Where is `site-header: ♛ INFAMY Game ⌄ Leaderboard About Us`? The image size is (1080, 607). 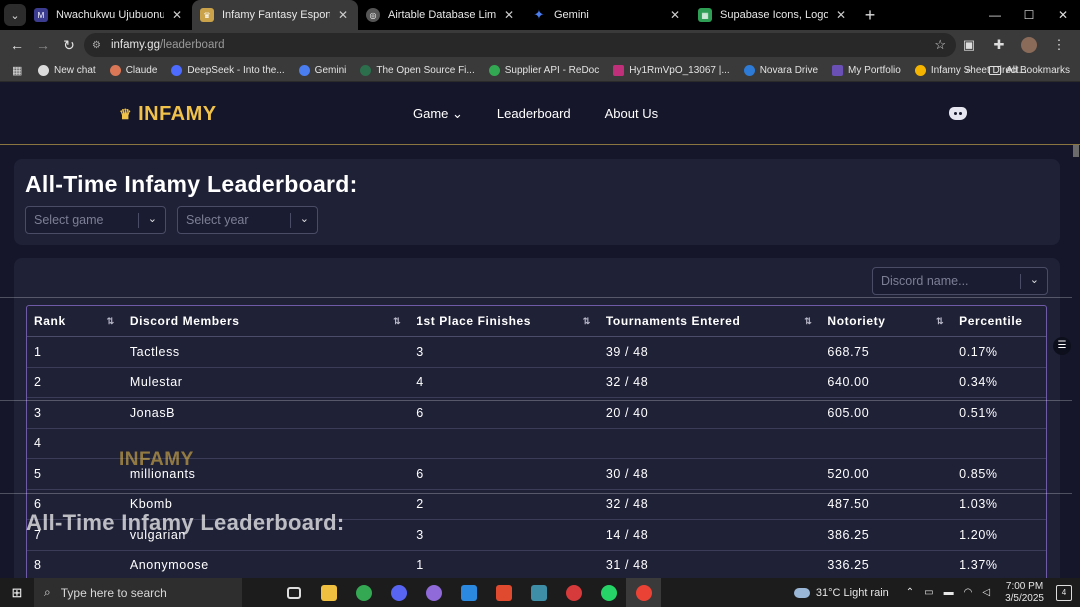
site-header: ♛ INFAMY Game ⌄ Leaderboard About Us is located at coordinates (540, 114).